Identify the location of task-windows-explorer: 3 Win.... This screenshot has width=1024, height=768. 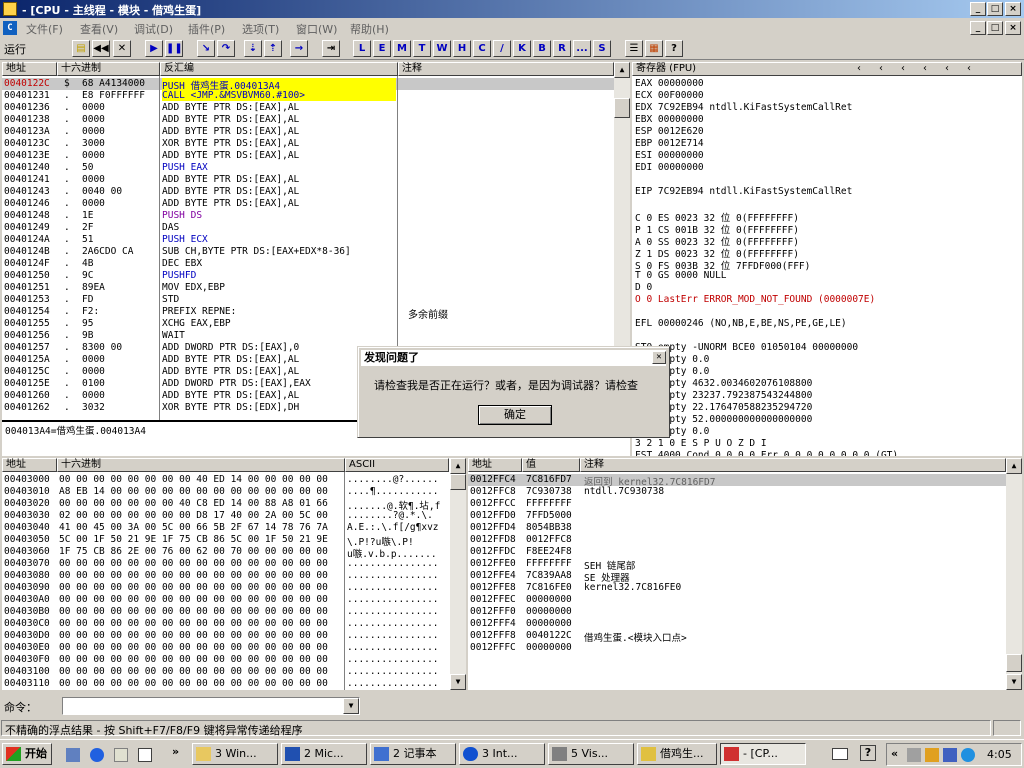
(235, 754).